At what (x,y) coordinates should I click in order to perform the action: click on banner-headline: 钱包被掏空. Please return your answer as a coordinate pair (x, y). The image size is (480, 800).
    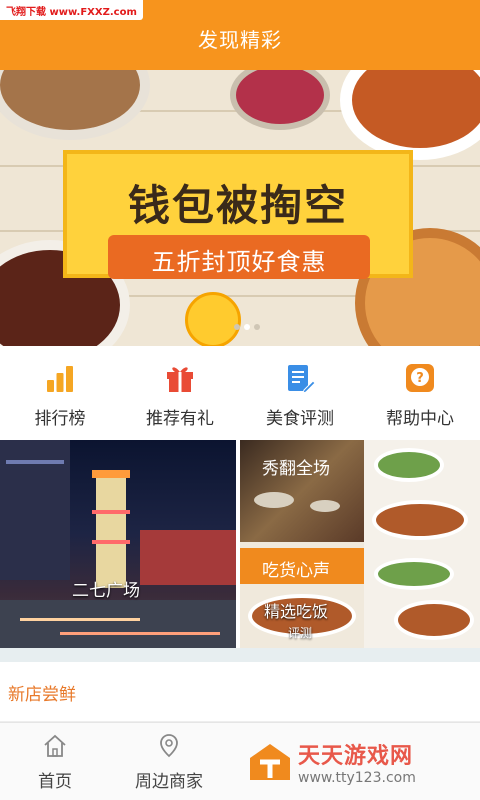
    Looking at the image, I should click on (237, 205).